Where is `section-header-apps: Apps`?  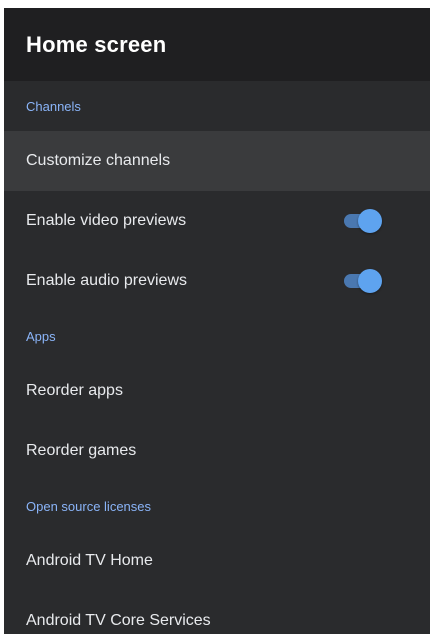 section-header-apps: Apps is located at coordinates (41, 336).